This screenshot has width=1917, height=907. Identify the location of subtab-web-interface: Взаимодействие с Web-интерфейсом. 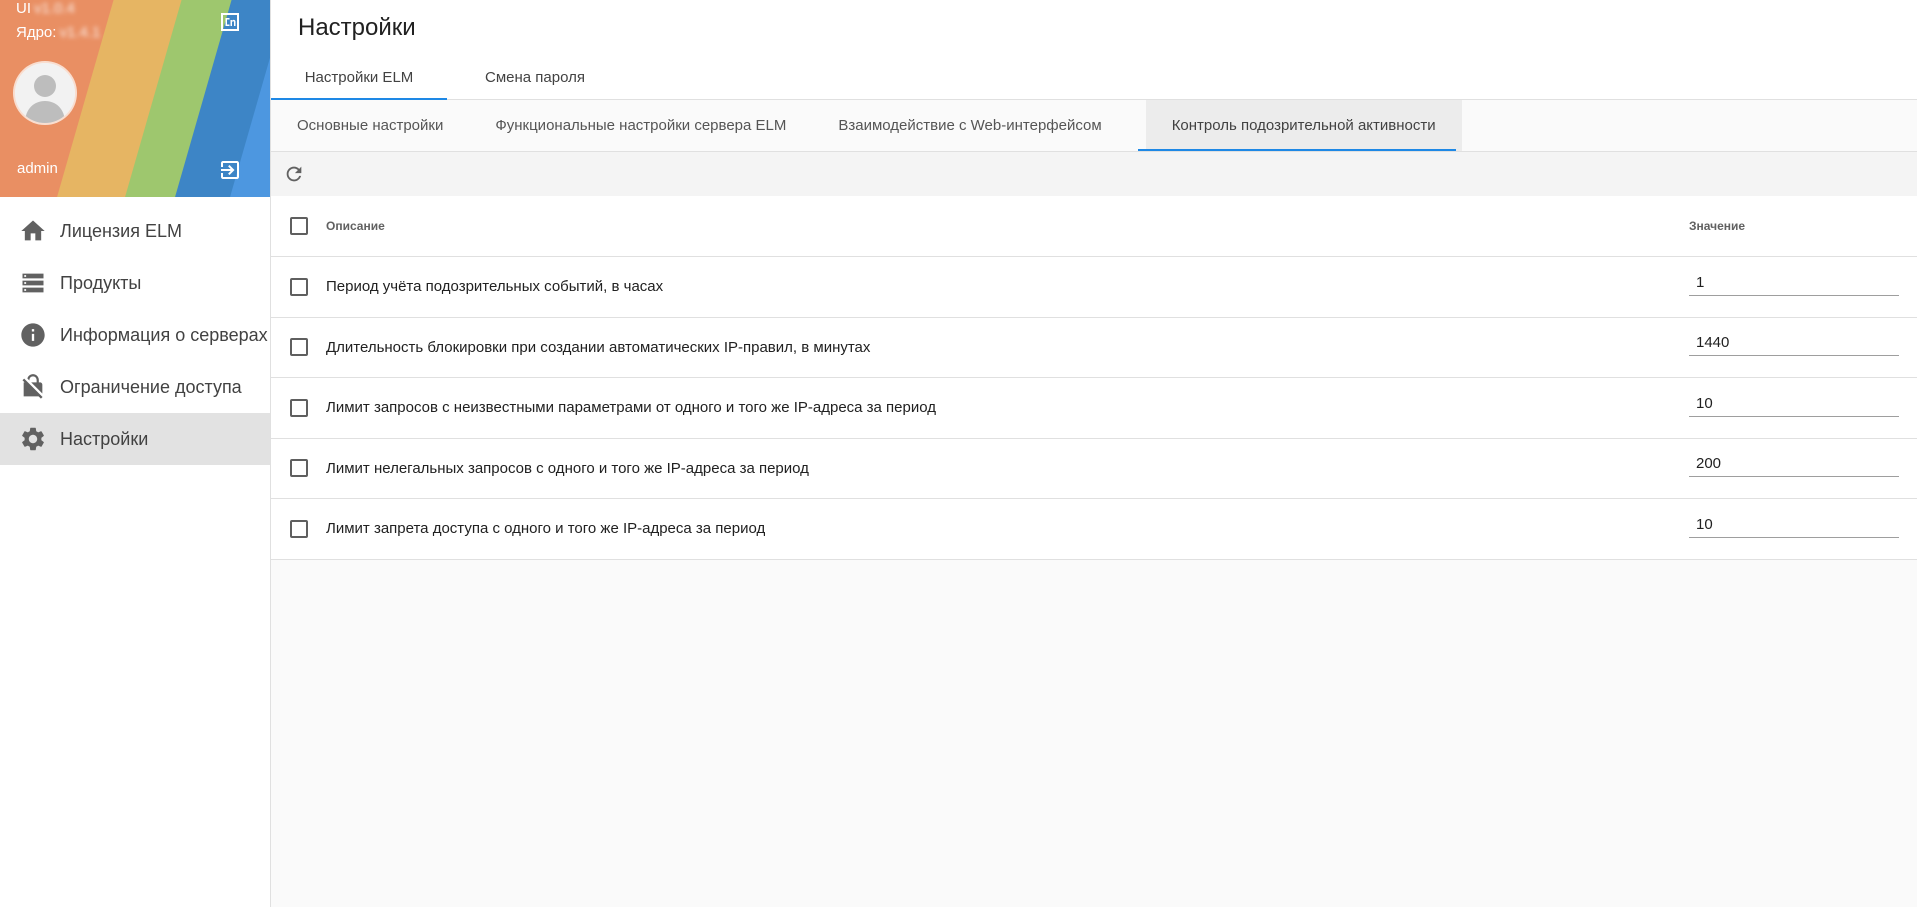
(969, 125).